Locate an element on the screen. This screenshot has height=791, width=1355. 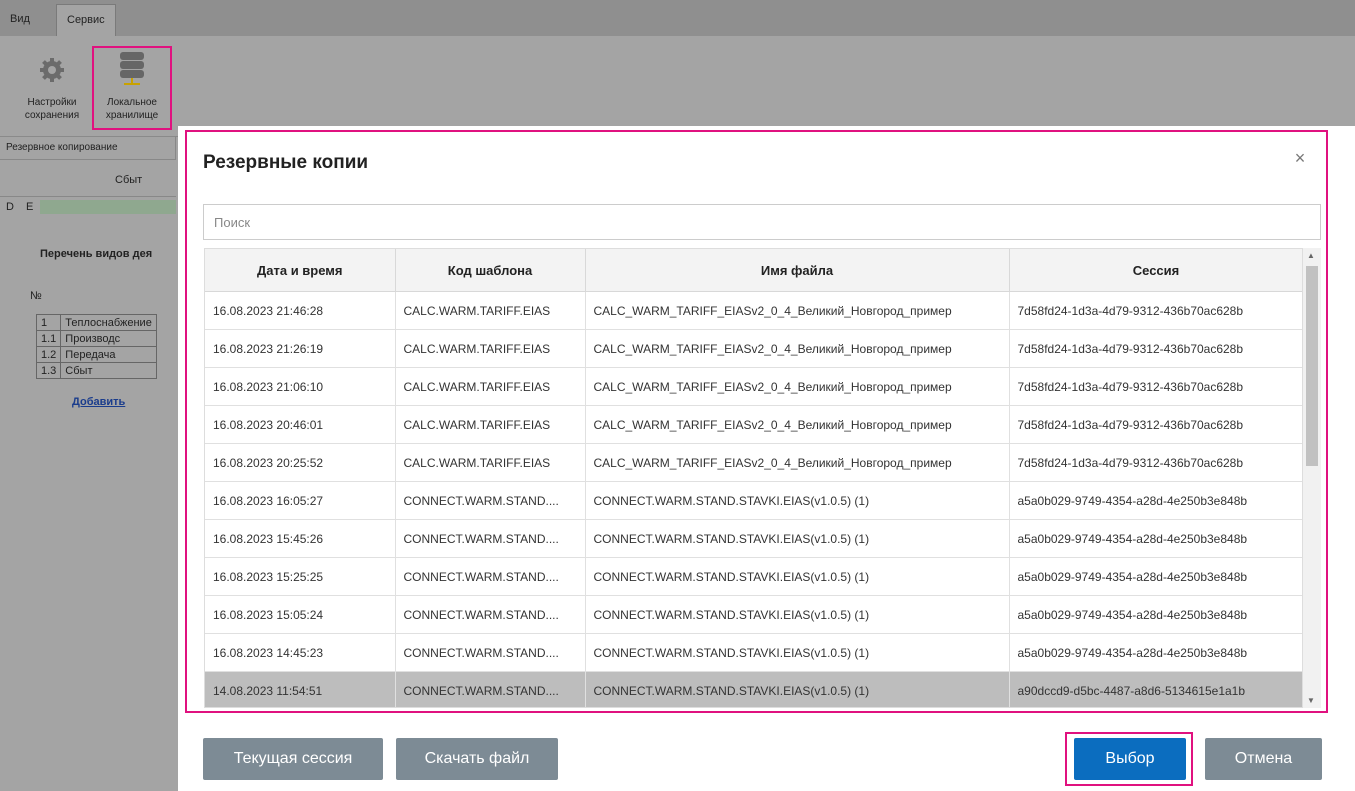
sheet-num: 1.3 is located at coordinates (48, 370).